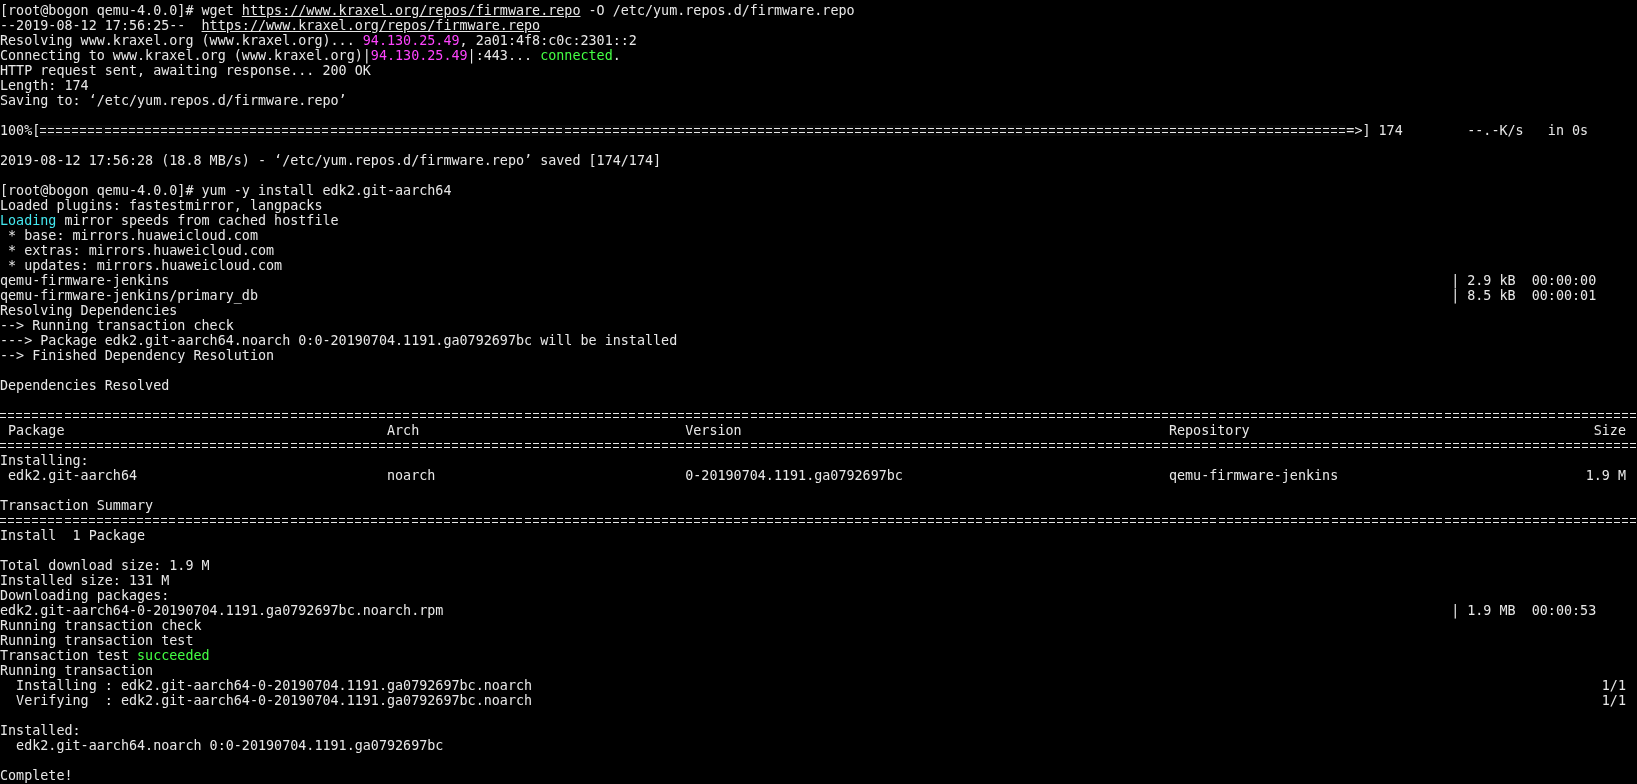 Image resolution: width=1637 pixels, height=784 pixels. I want to click on table-cell-text: edk2.git-aarch64, so click(73, 475).